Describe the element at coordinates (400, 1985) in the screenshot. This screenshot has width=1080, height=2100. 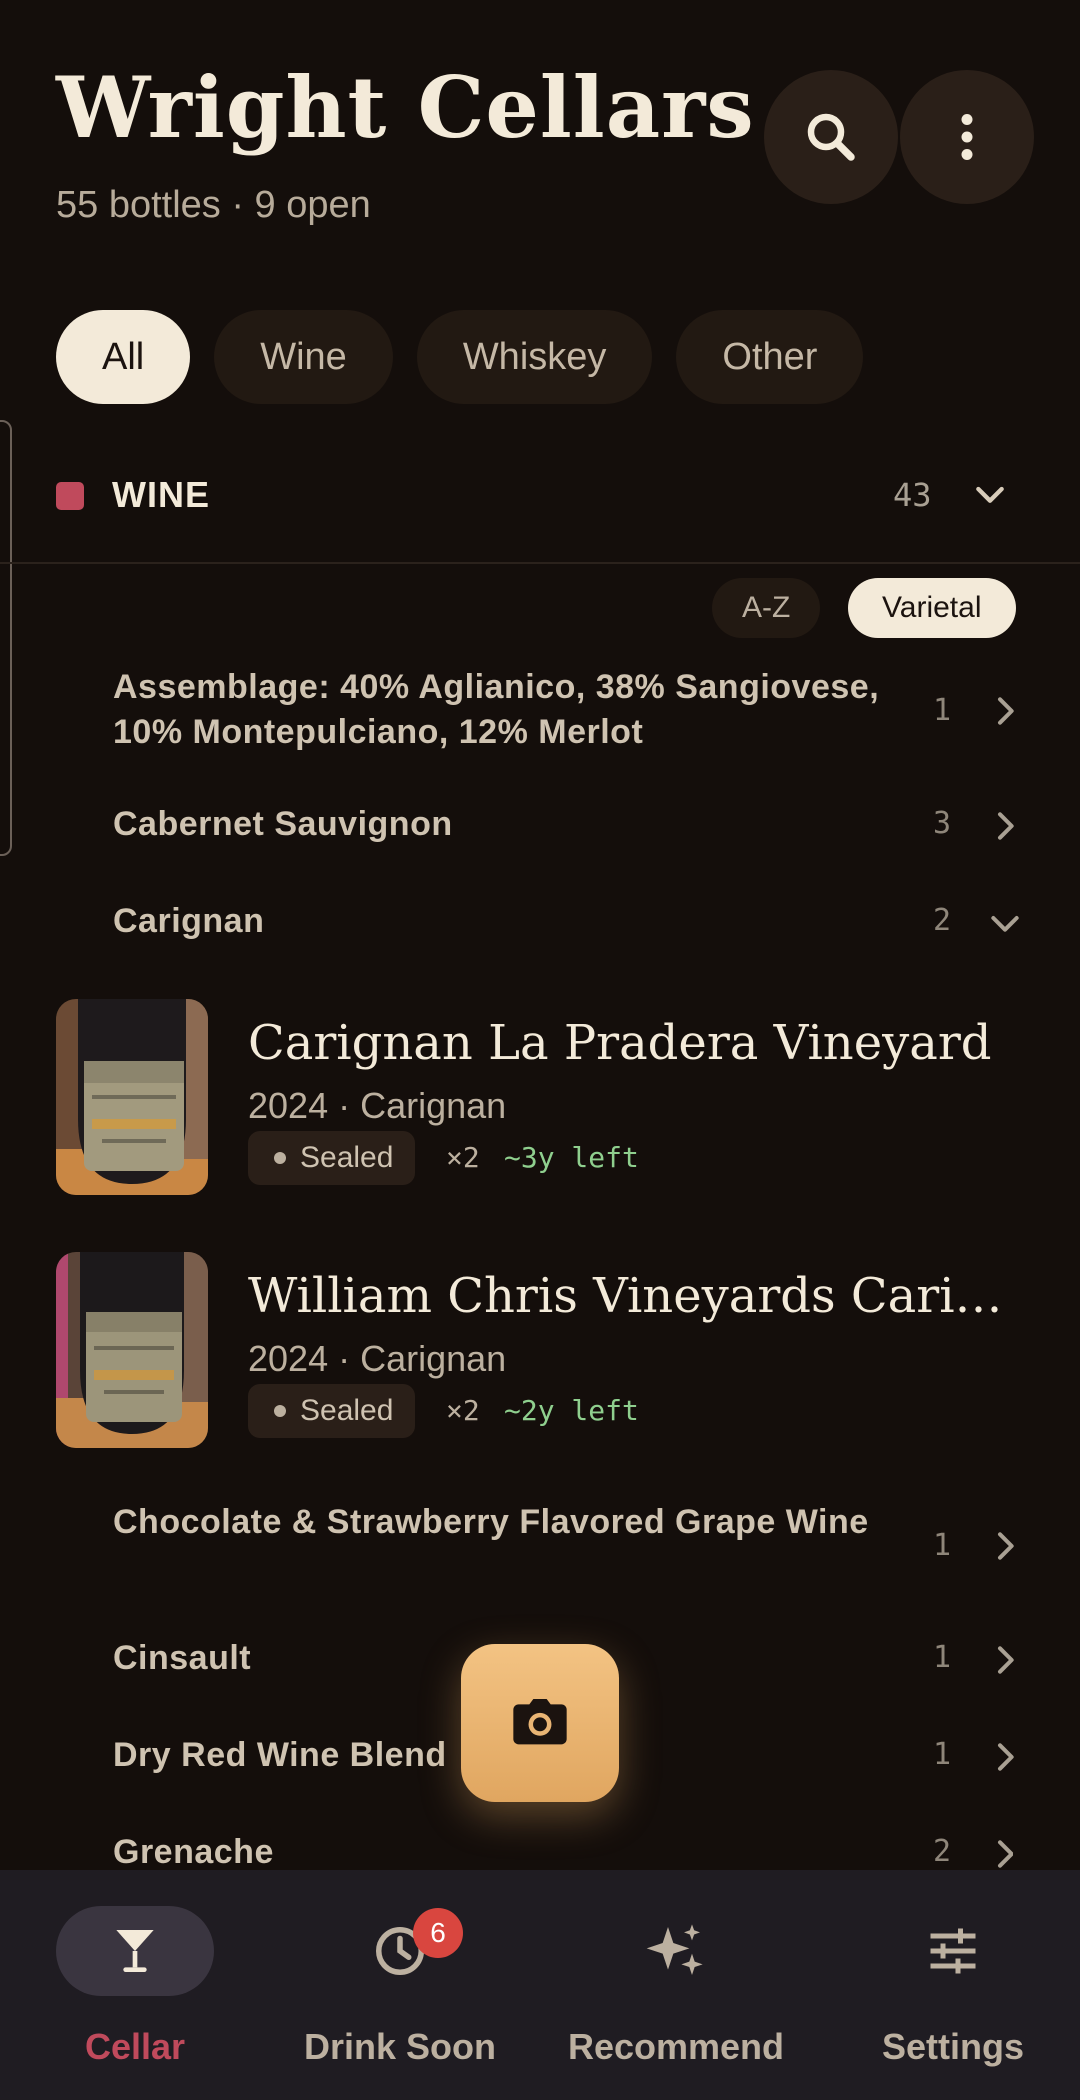
I see `nav-drink-soon: 6 Drink Soon` at that location.